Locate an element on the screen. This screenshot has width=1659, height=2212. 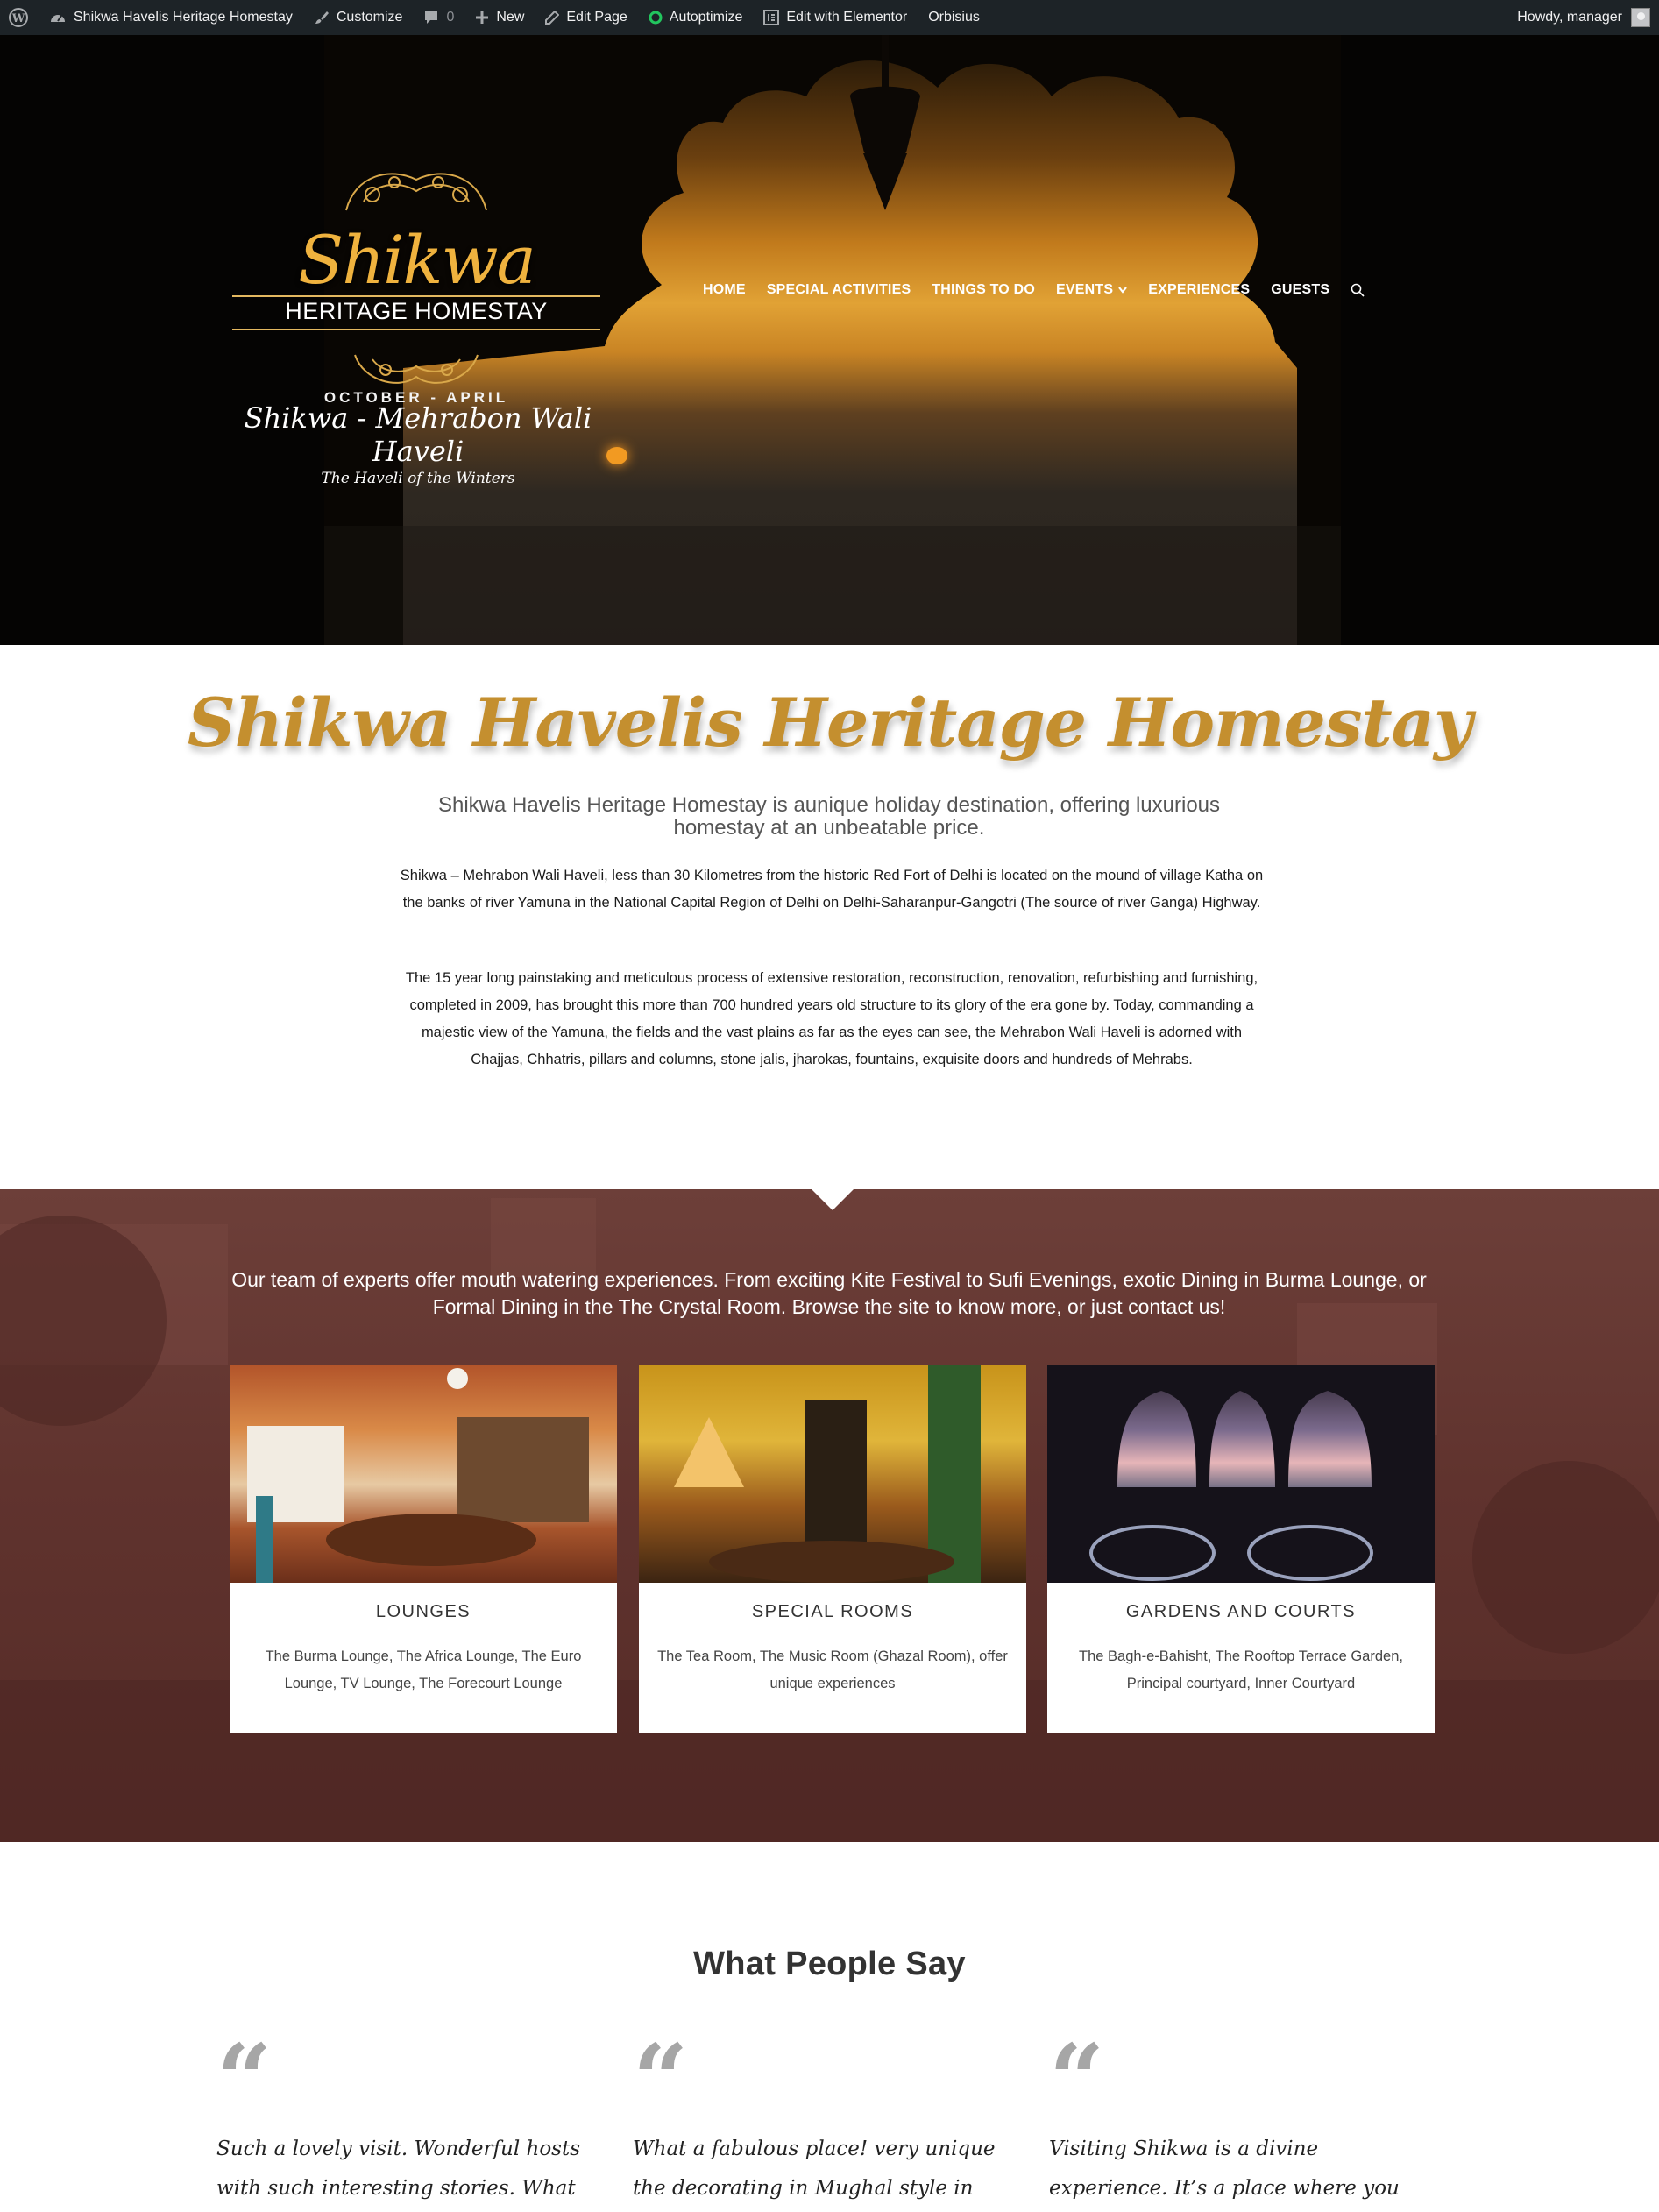
admin-comments-link: 0 is located at coordinates (438, 17).